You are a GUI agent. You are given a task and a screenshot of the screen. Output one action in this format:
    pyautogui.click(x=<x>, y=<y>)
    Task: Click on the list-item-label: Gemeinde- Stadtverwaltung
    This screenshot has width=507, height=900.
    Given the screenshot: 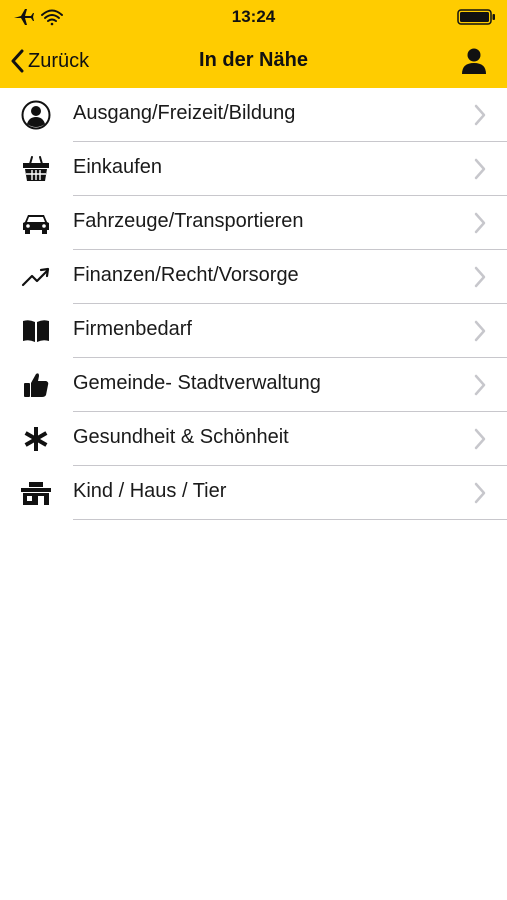 What is the action you would take?
    pyautogui.click(x=197, y=383)
    